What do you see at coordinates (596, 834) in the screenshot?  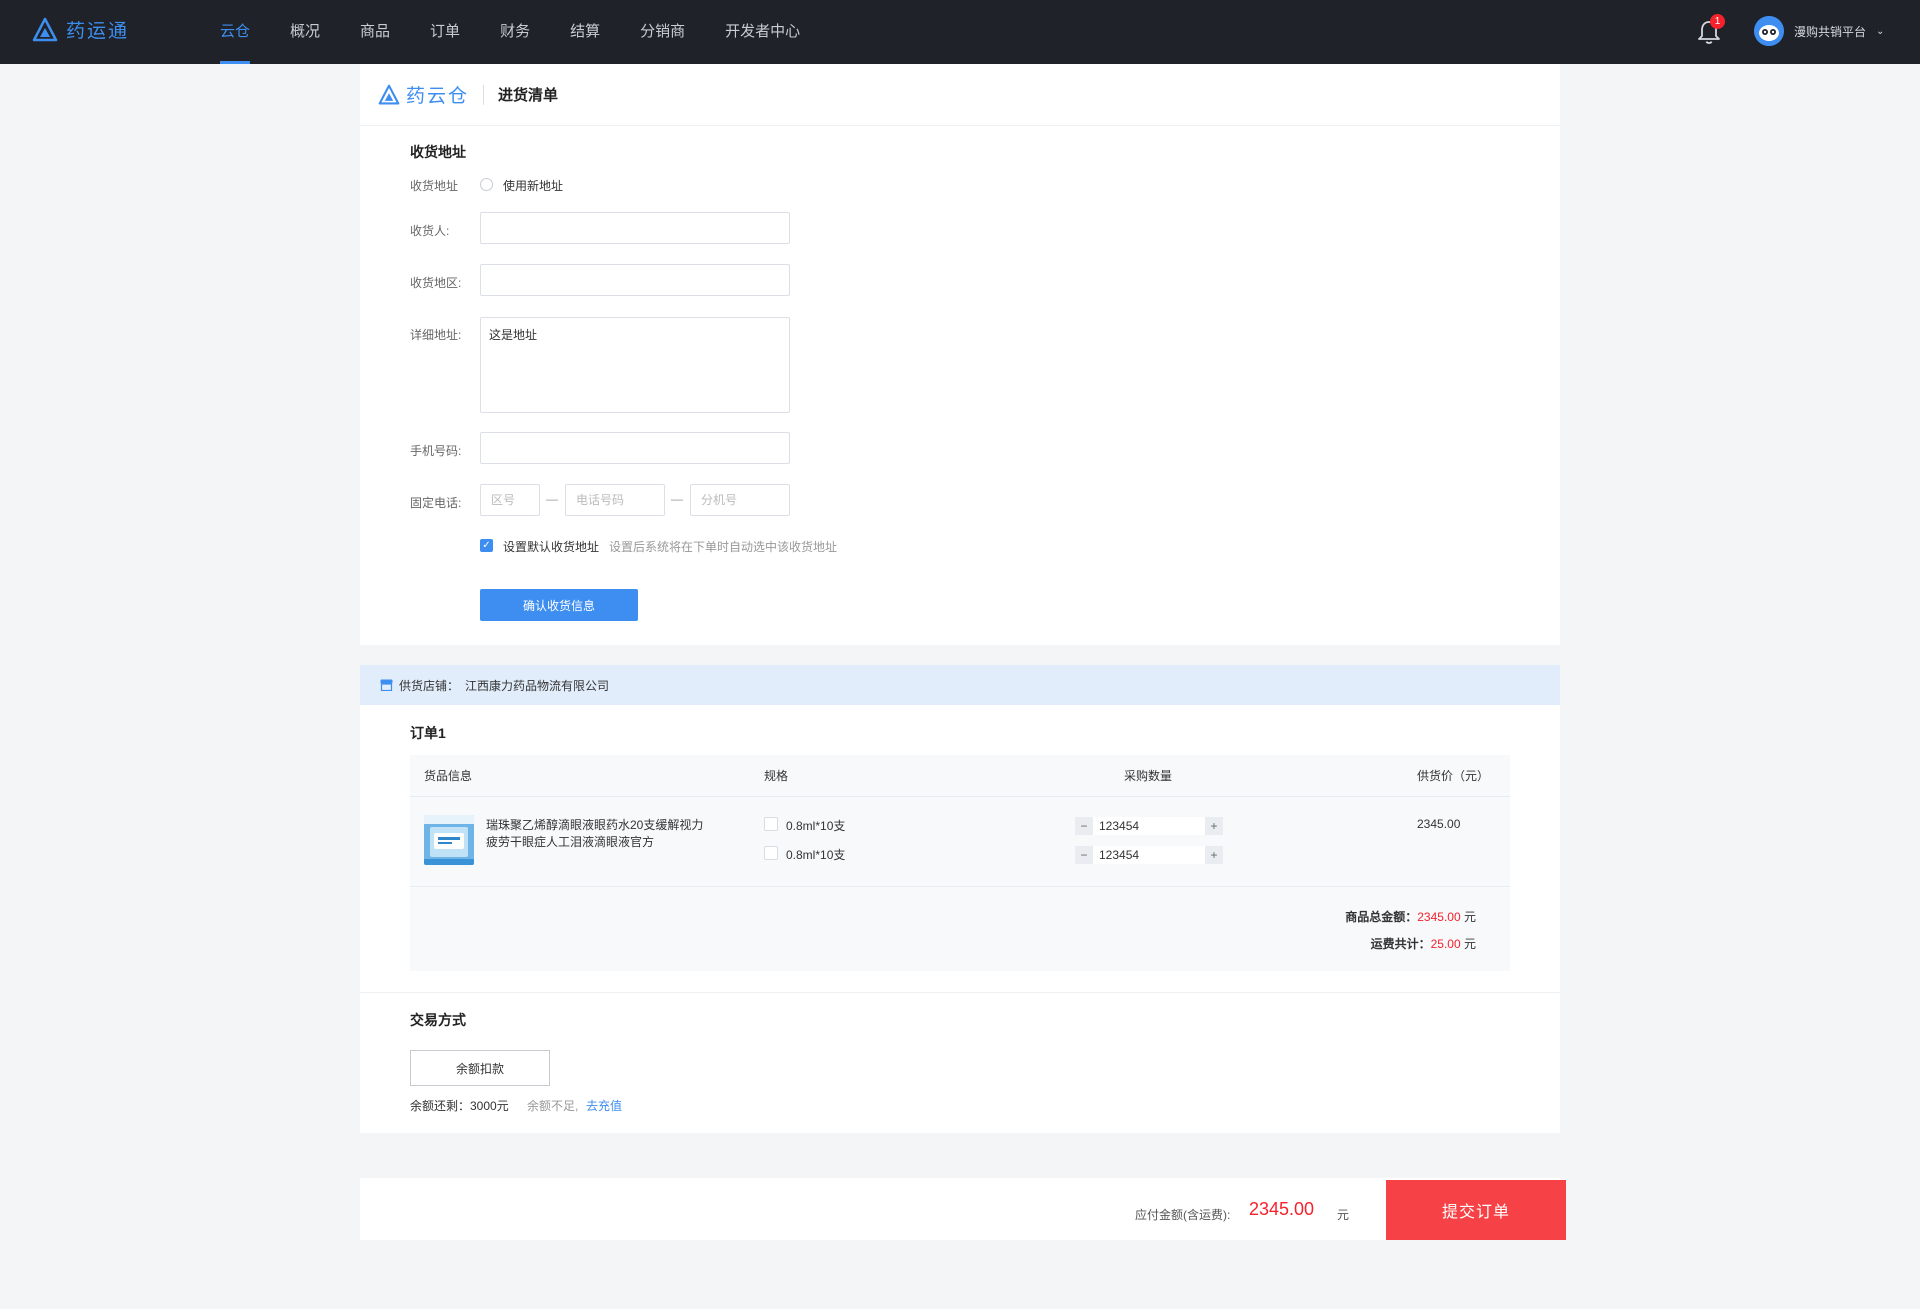 I see `product-name: 瑞珠聚乙烯醇滴眼液眼药水20支缓解视力疲劳干眼症人工泪液滴眼液官方` at bounding box center [596, 834].